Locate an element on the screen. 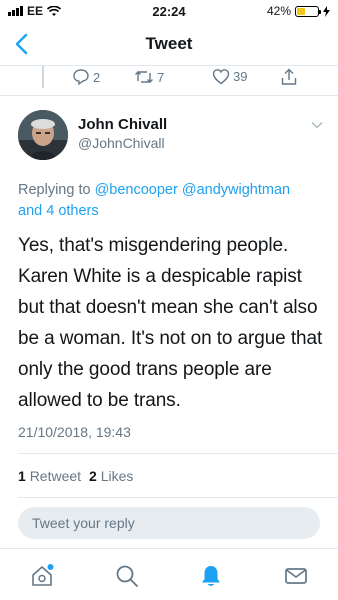  likes-stat: 2 Likes is located at coordinates (111, 476).